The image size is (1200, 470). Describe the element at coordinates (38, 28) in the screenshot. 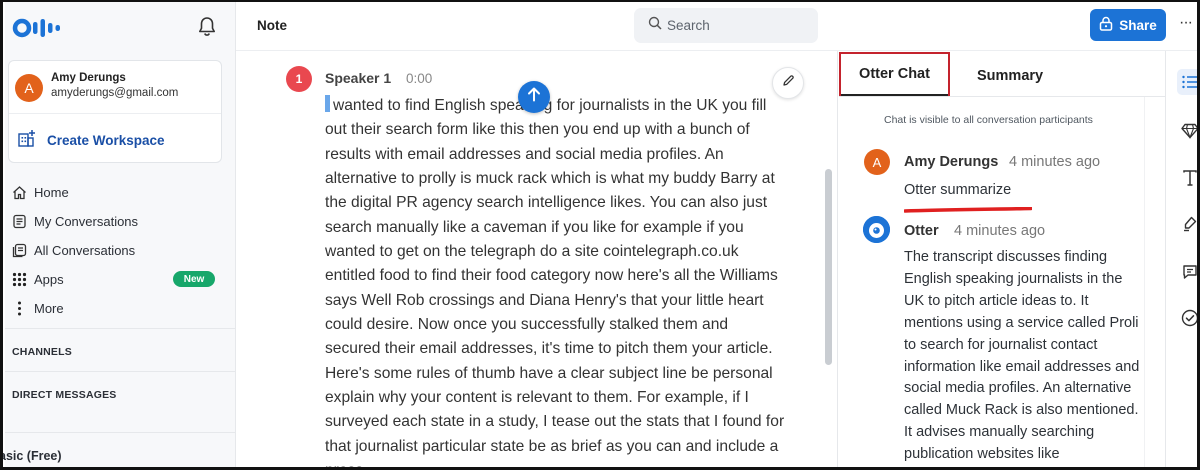

I see `otter-logo` at that location.